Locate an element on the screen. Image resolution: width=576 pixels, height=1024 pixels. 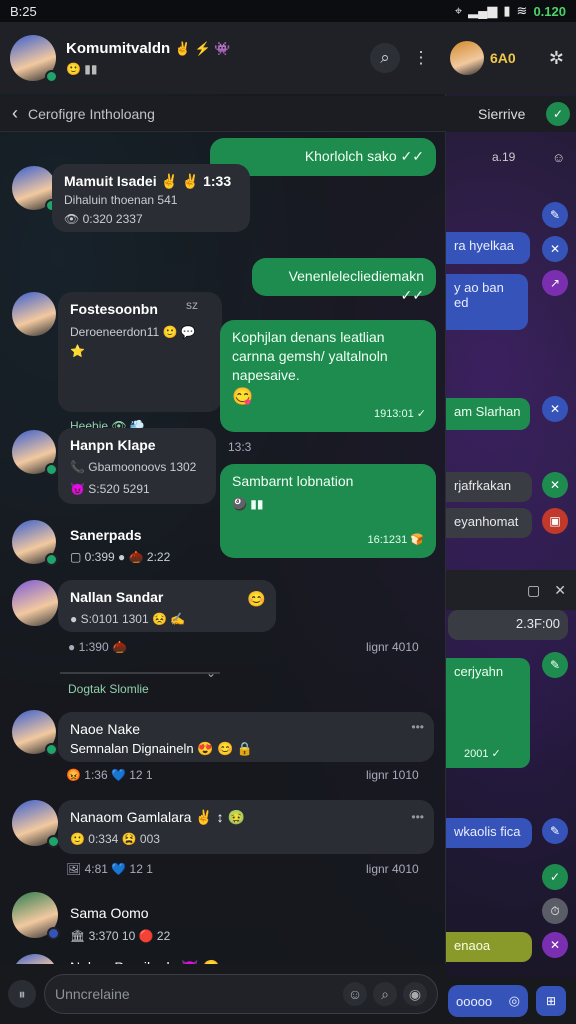
smile-icon: ☺ is located at coordinates (558, 157).